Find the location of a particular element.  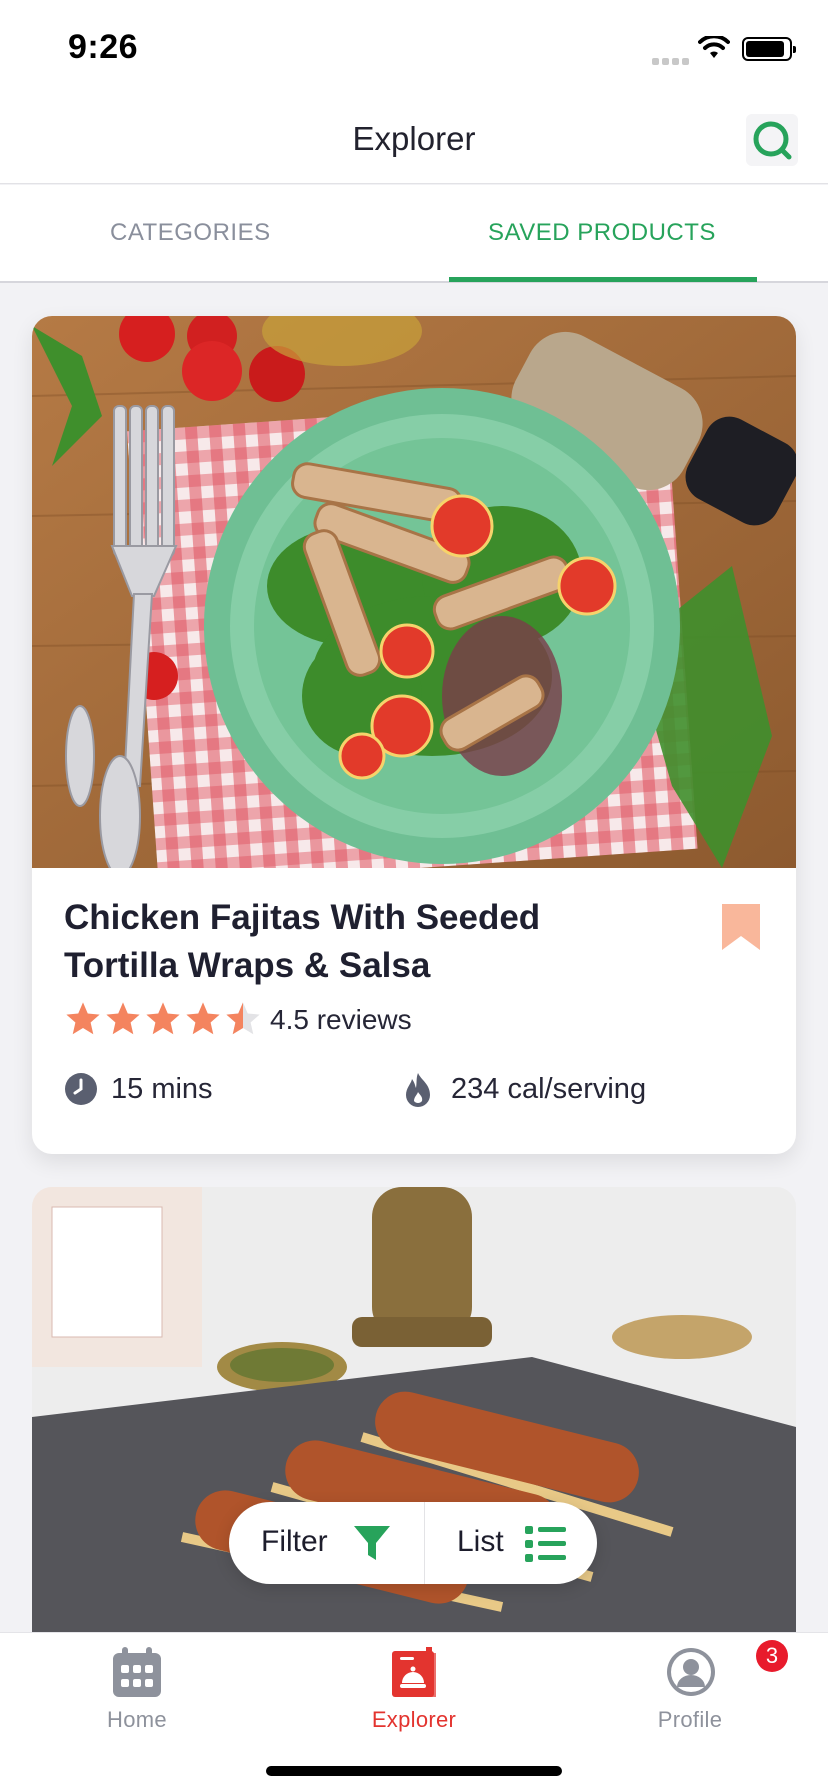

calendar-grid-icon is located at coordinates (137, 1672).